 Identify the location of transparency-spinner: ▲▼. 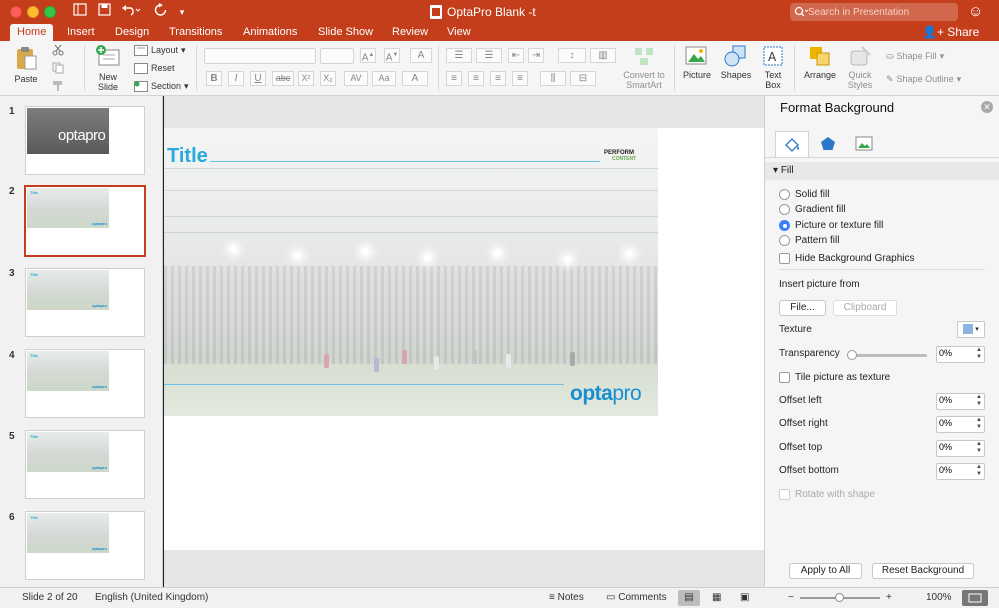
(960, 354).